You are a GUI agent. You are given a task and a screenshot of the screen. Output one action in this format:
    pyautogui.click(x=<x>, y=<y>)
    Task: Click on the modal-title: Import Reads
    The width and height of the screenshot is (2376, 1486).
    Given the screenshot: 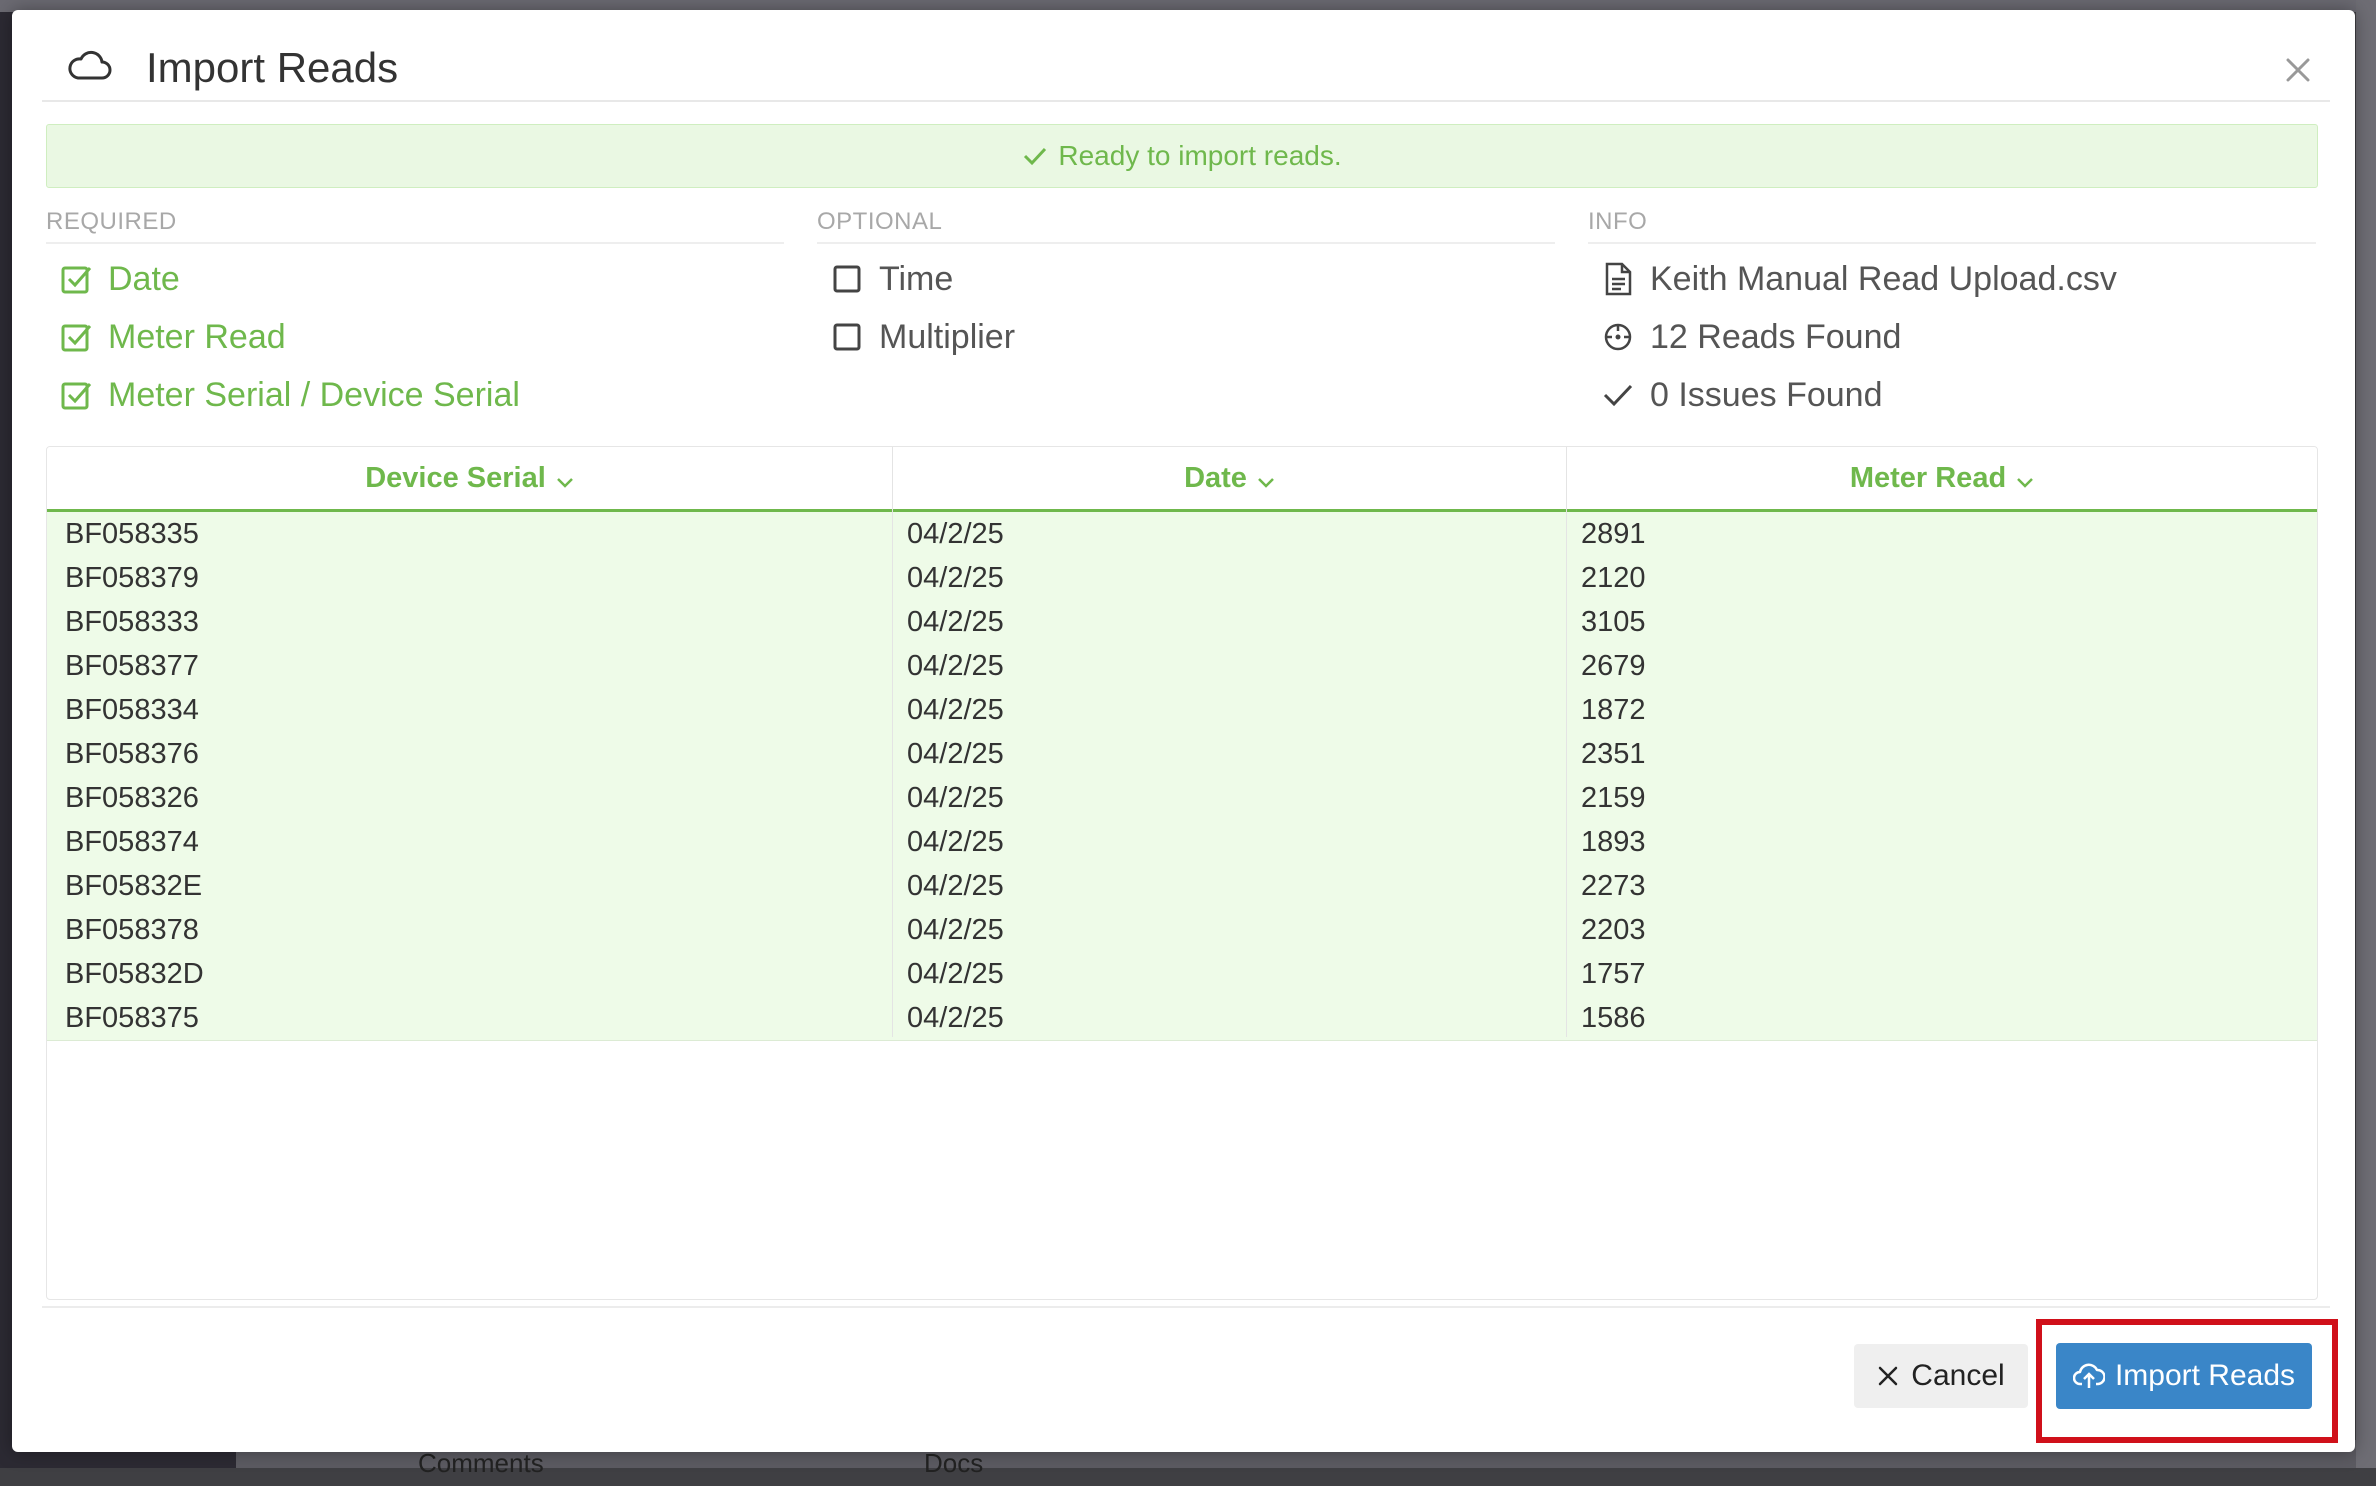 What is the action you would take?
    pyautogui.click(x=272, y=67)
    